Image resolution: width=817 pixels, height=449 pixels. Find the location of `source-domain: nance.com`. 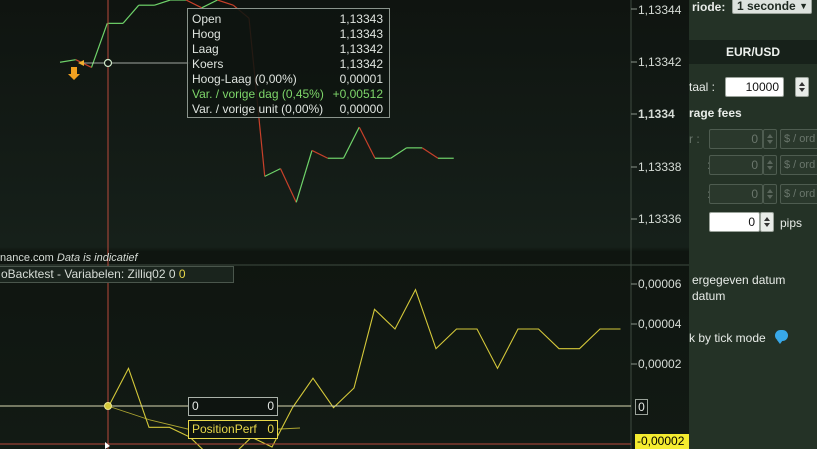

source-domain: nance.com is located at coordinates (27, 258).